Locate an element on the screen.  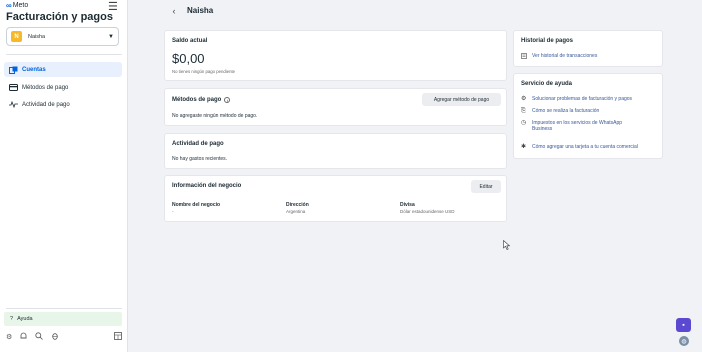
payment-methods-heading: Métodos de pago i is located at coordinates (201, 100).